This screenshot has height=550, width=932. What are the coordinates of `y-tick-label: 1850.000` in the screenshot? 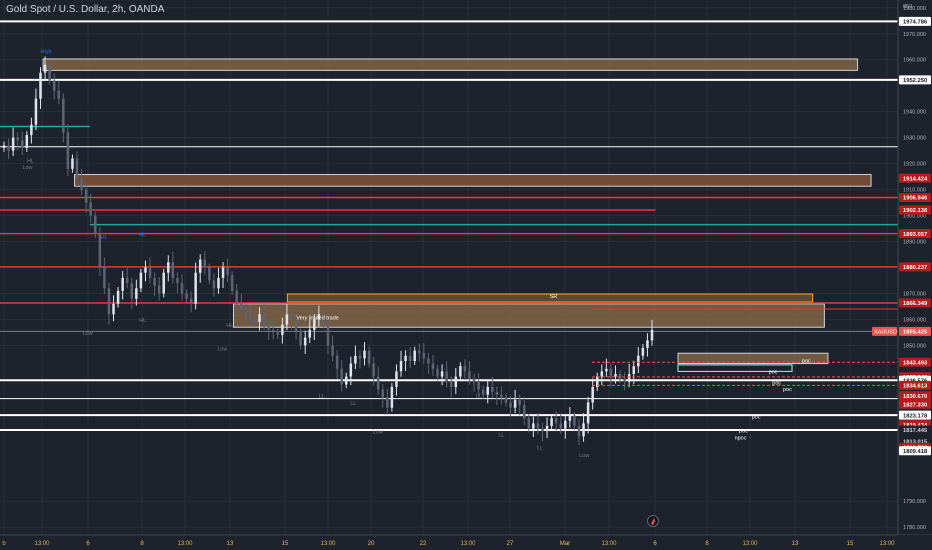 It's located at (914, 346).